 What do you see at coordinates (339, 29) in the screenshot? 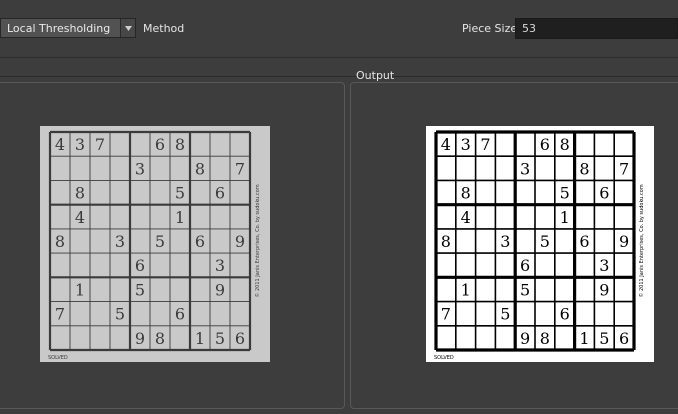
I see `toolbar: Local Thresholding Method Piece Size 53` at bounding box center [339, 29].